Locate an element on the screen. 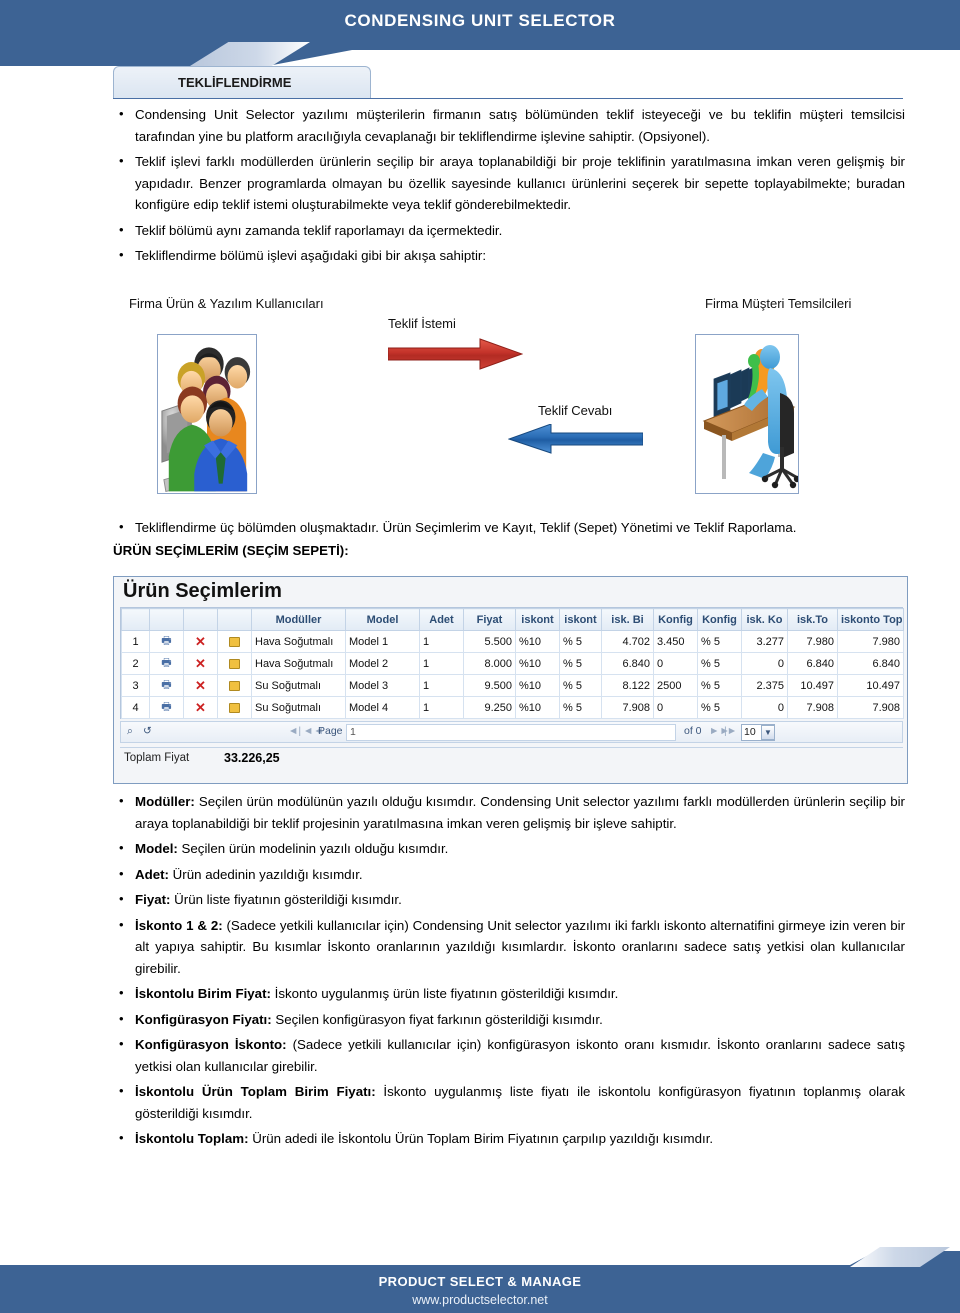  page-input: 1 is located at coordinates (511, 732).